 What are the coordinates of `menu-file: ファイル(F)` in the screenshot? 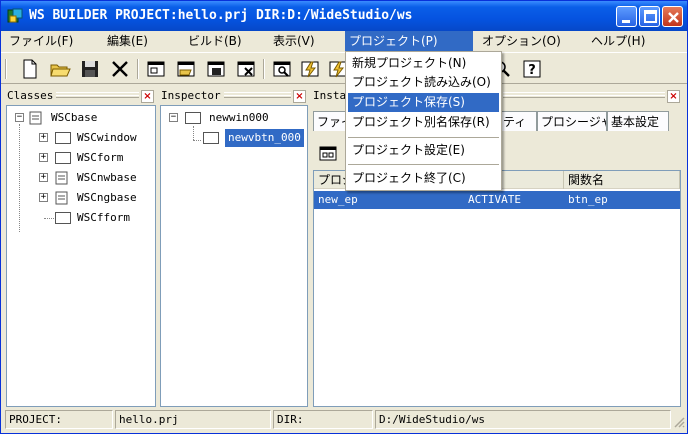 It's located at (41, 41).